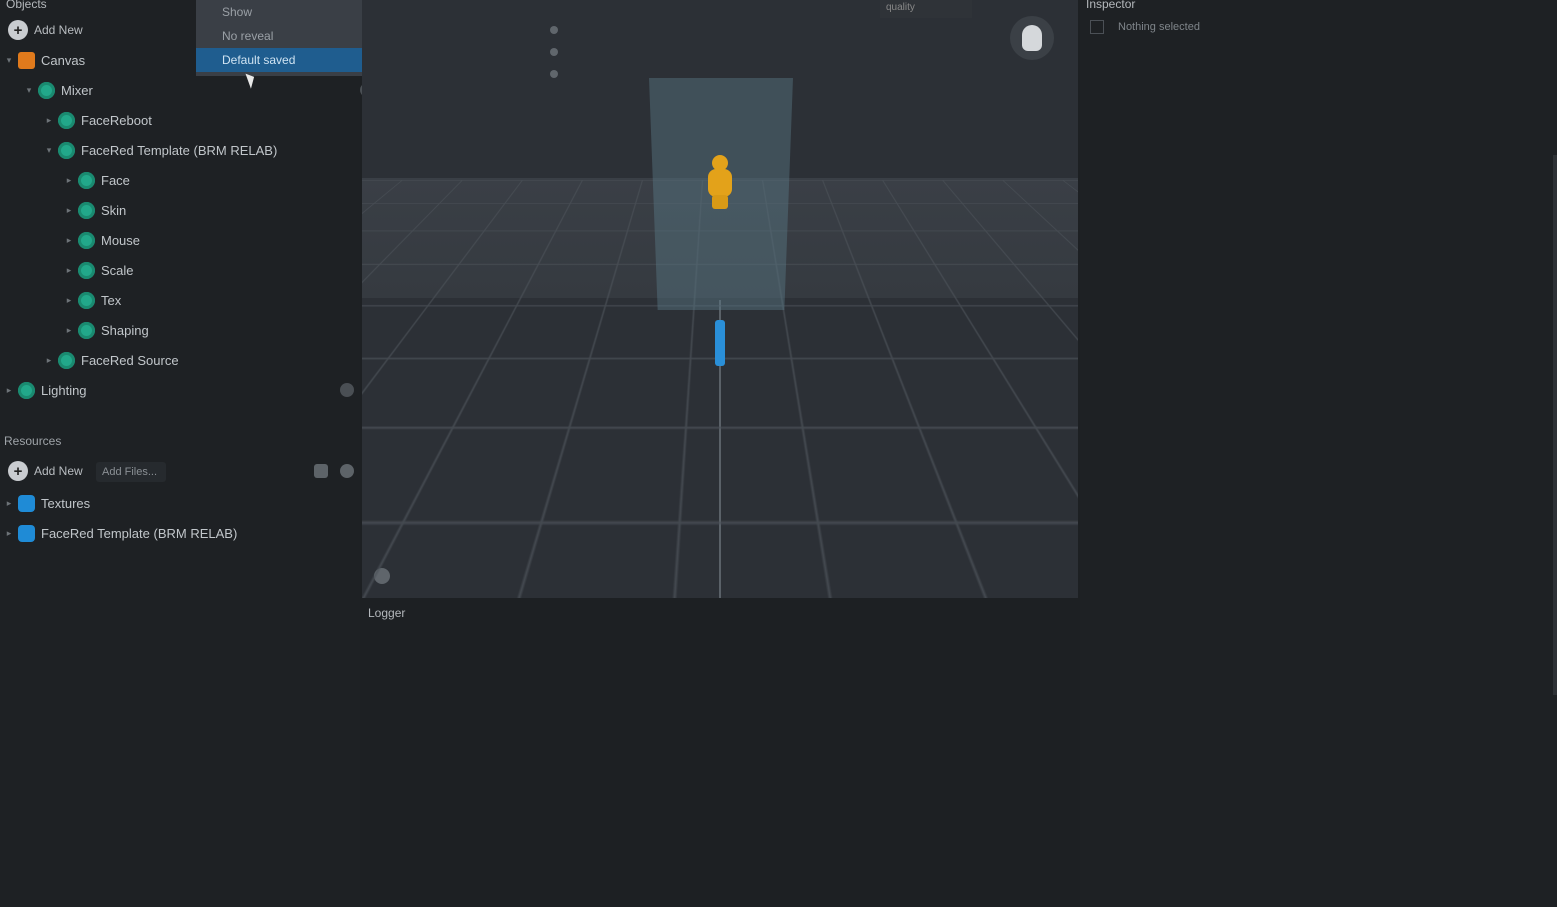 This screenshot has width=1557, height=907. What do you see at coordinates (115, 180) in the screenshot?
I see `tree-item-label: Face` at bounding box center [115, 180].